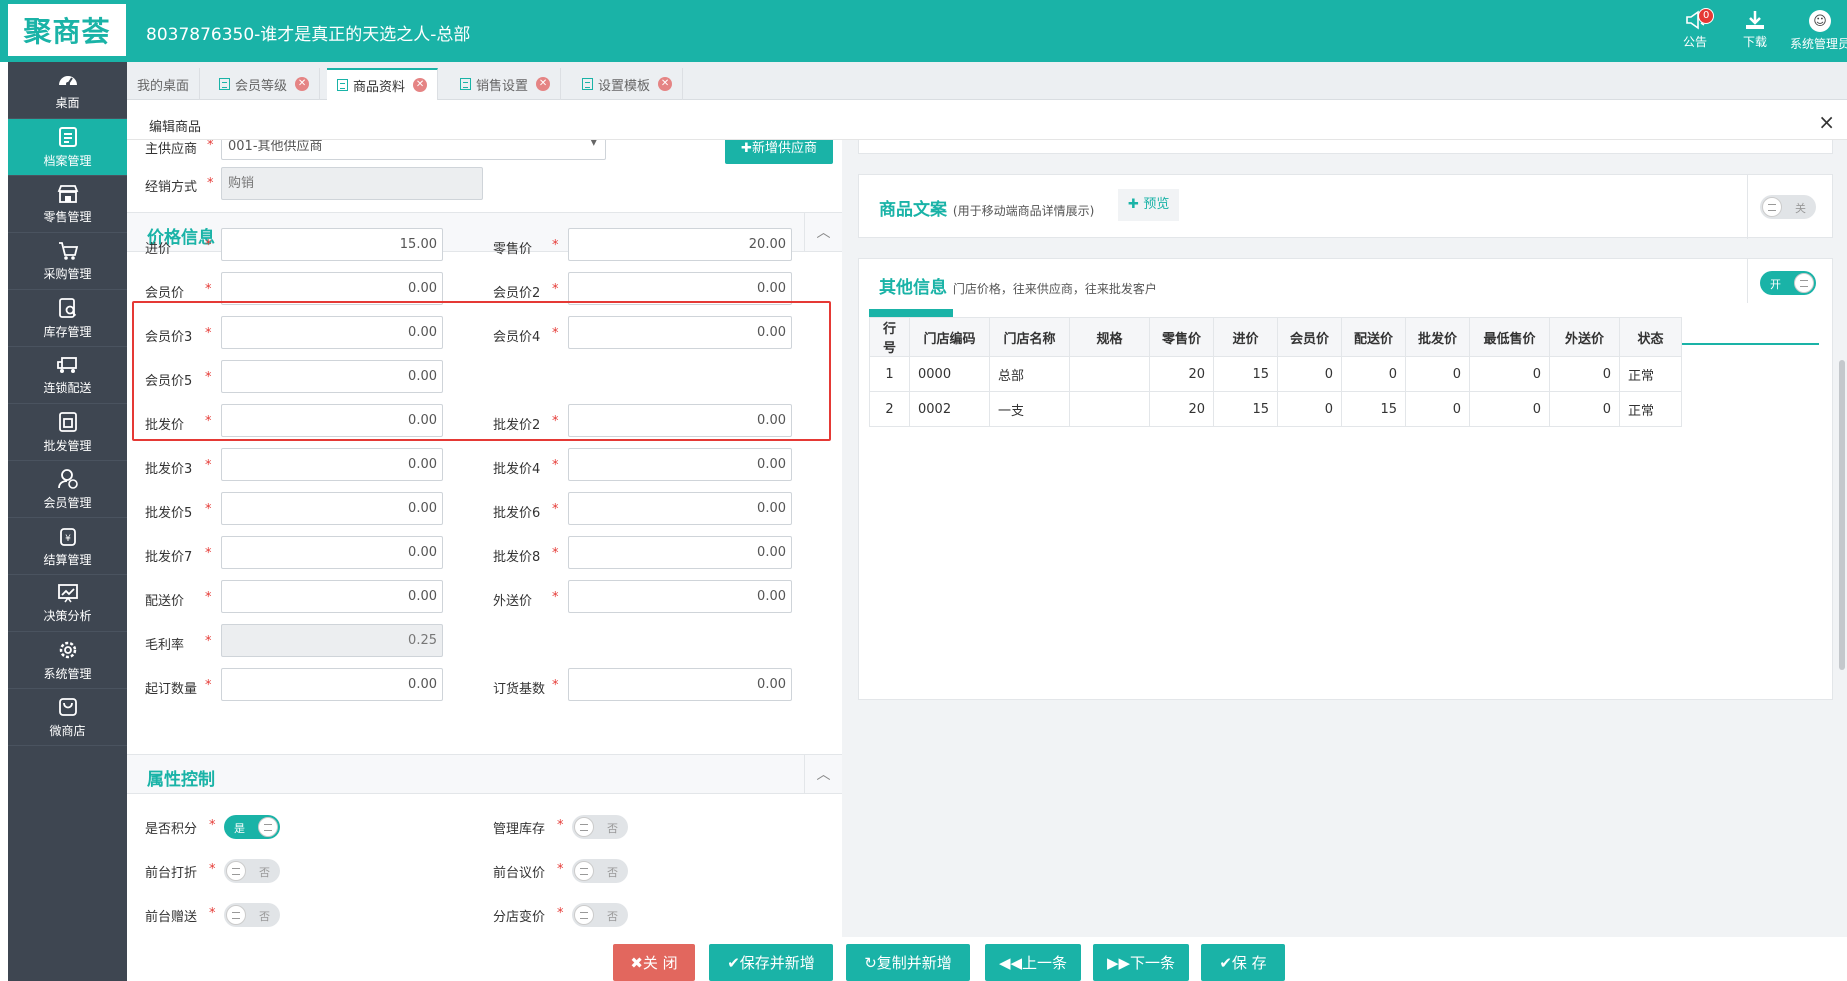 The image size is (1847, 981). I want to click on attr-section-header: 属性控制 ︿, so click(484, 774).